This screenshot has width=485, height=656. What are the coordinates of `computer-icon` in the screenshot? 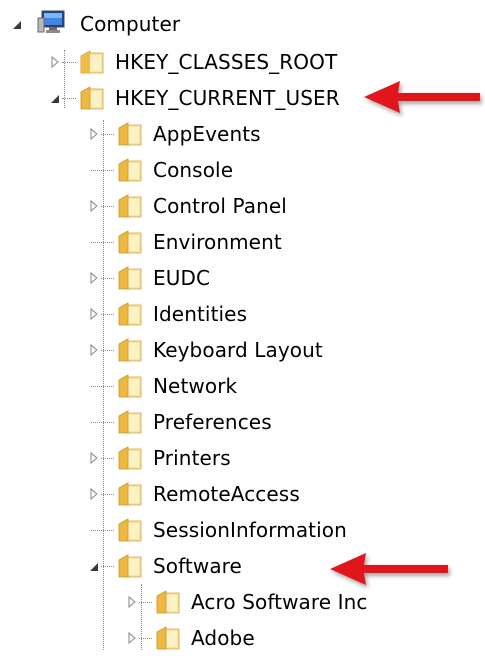 It's located at (51, 21).